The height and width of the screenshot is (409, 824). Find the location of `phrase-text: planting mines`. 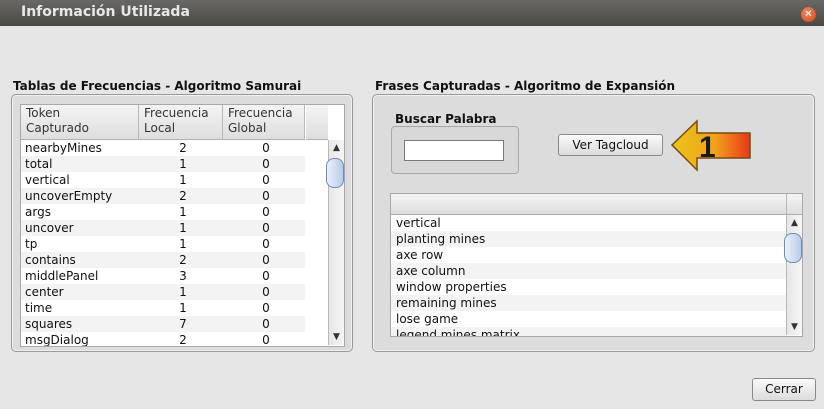

phrase-text: planting mines is located at coordinates (441, 239).